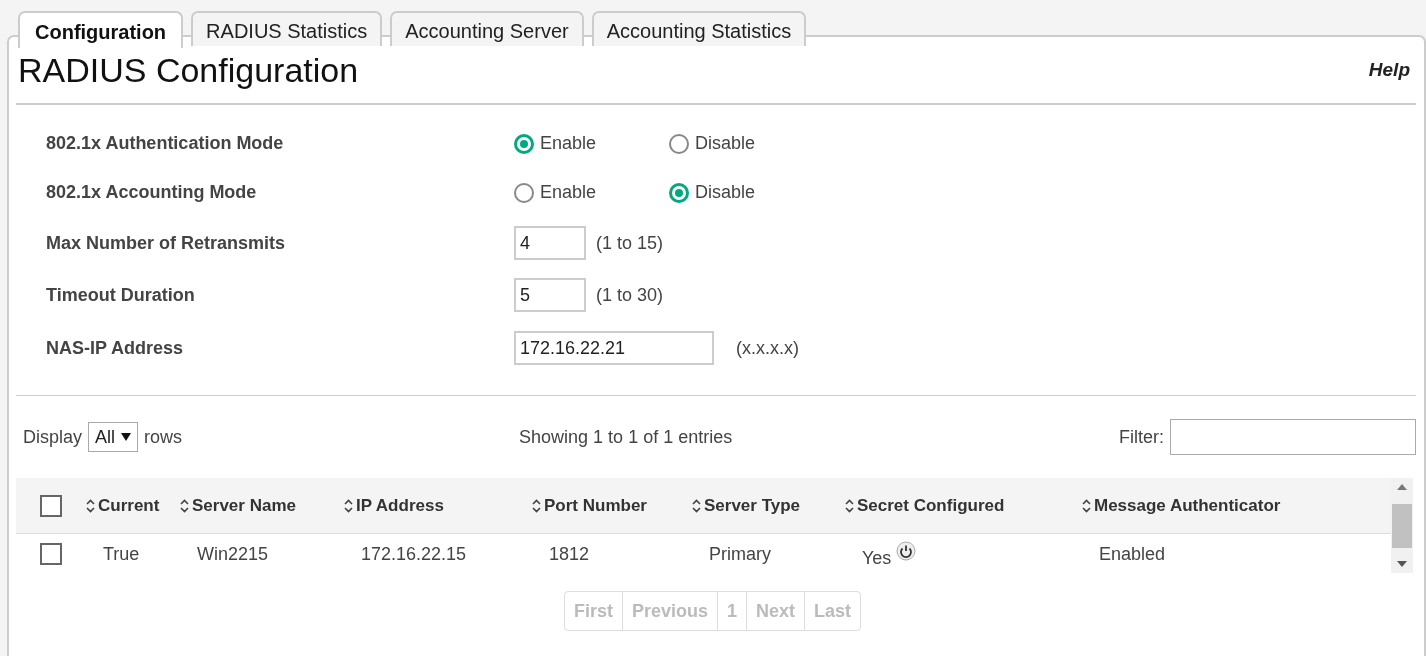 The width and height of the screenshot is (1426, 656). I want to click on rows-label: rows, so click(163, 437).